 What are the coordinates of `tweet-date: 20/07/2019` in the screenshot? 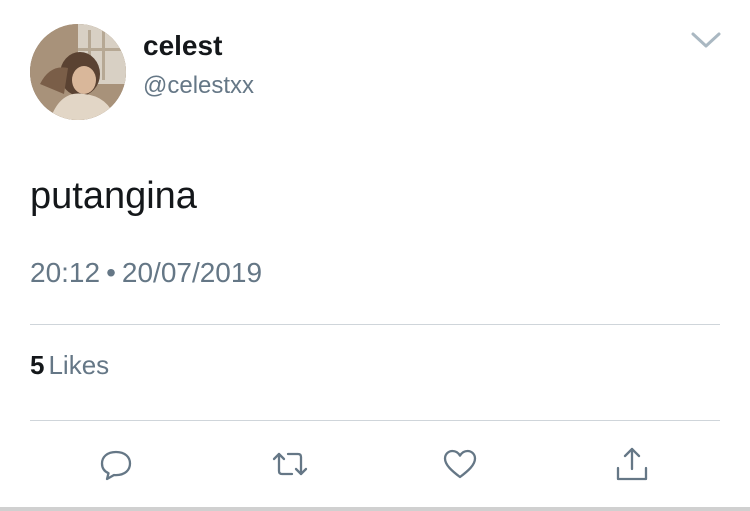 It's located at (192, 272).